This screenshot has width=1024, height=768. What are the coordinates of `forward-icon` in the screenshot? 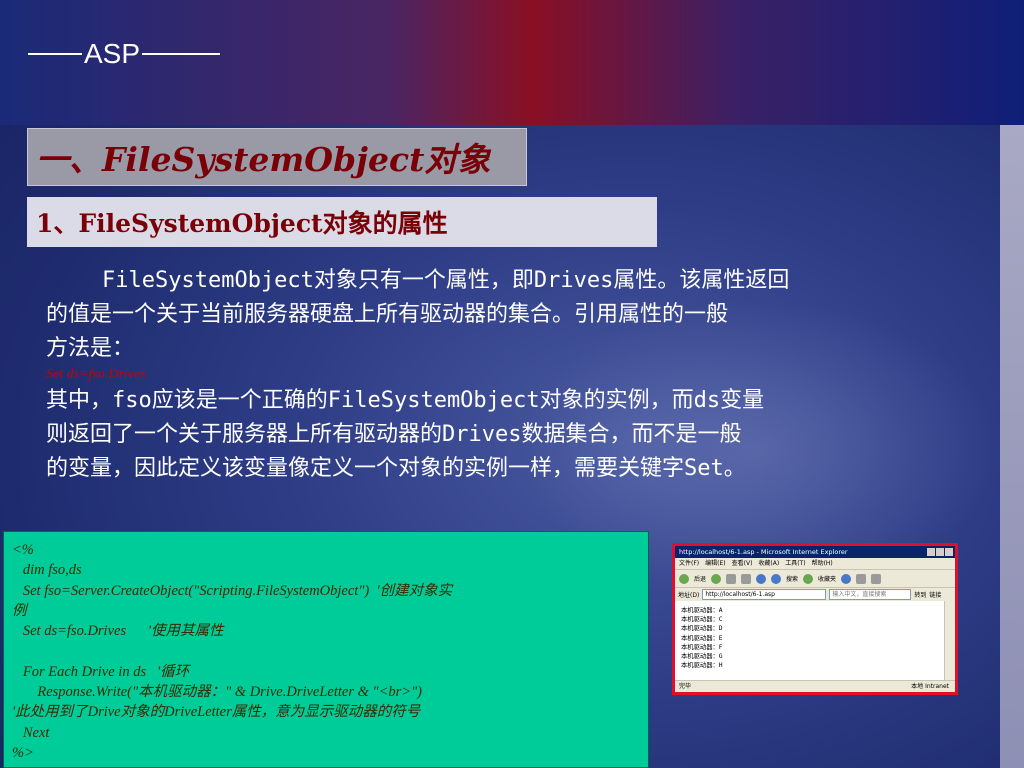 It's located at (716, 578).